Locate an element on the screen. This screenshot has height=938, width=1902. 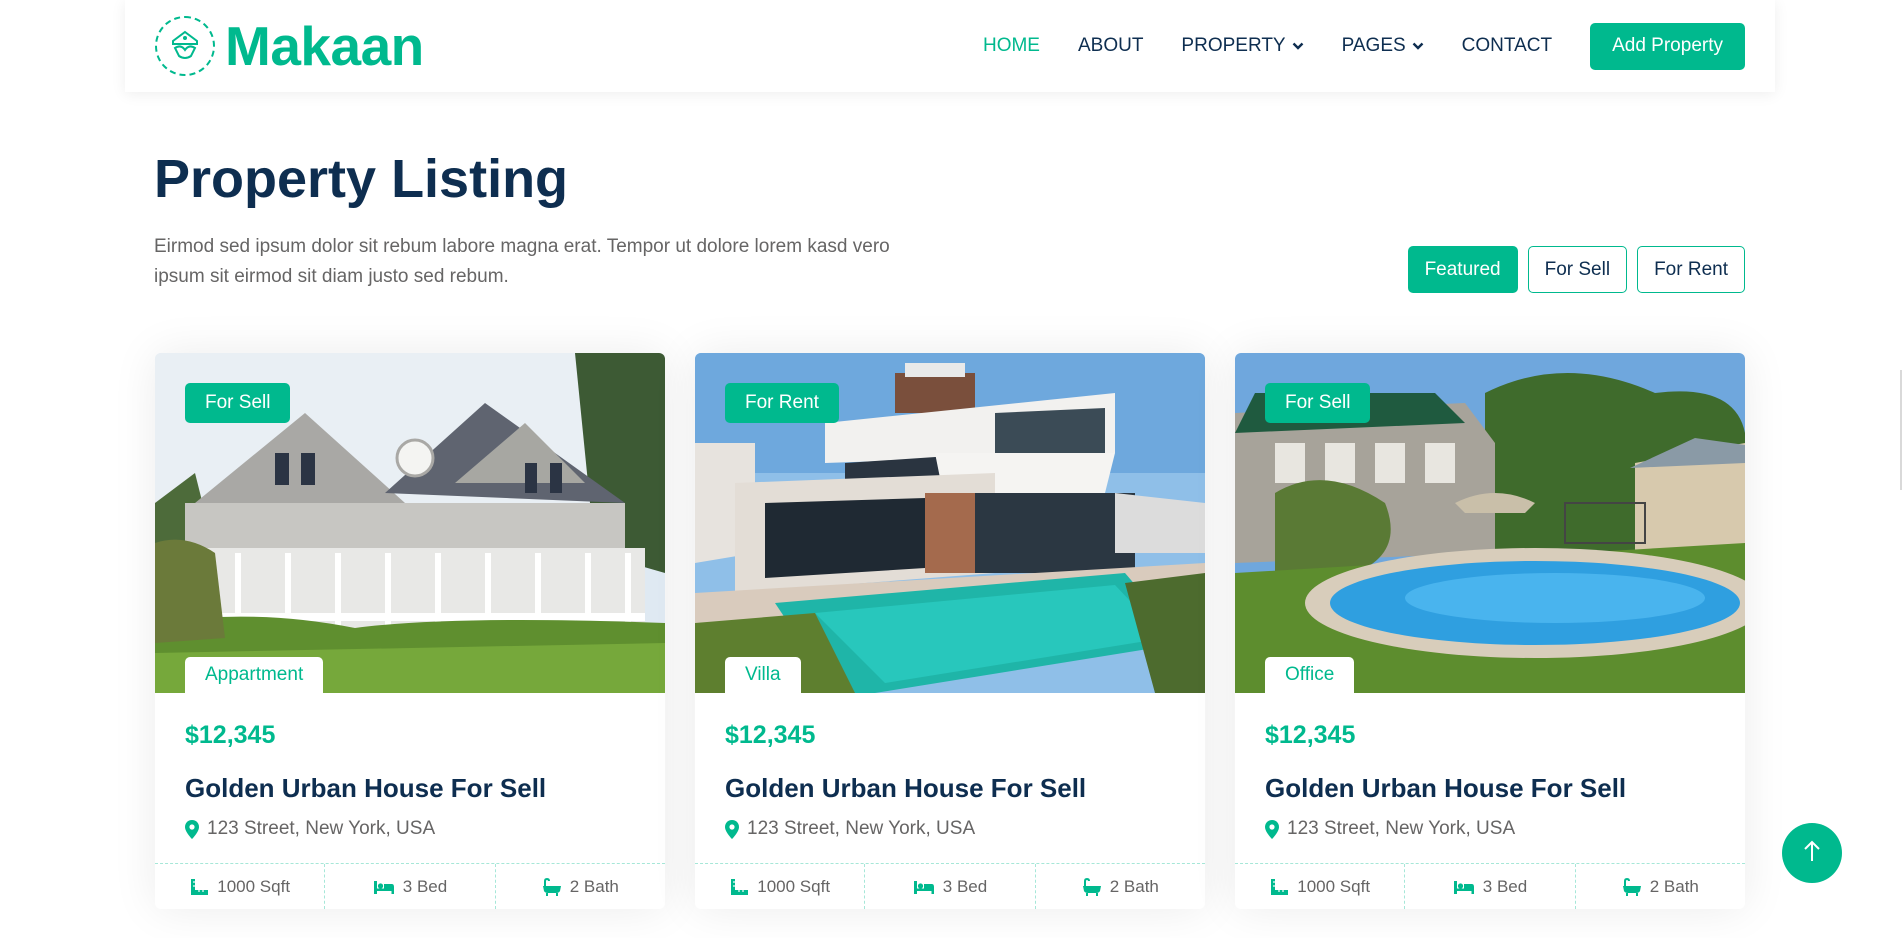
filter-tabs: Featured For Sell For Rent is located at coordinates (1571, 269).